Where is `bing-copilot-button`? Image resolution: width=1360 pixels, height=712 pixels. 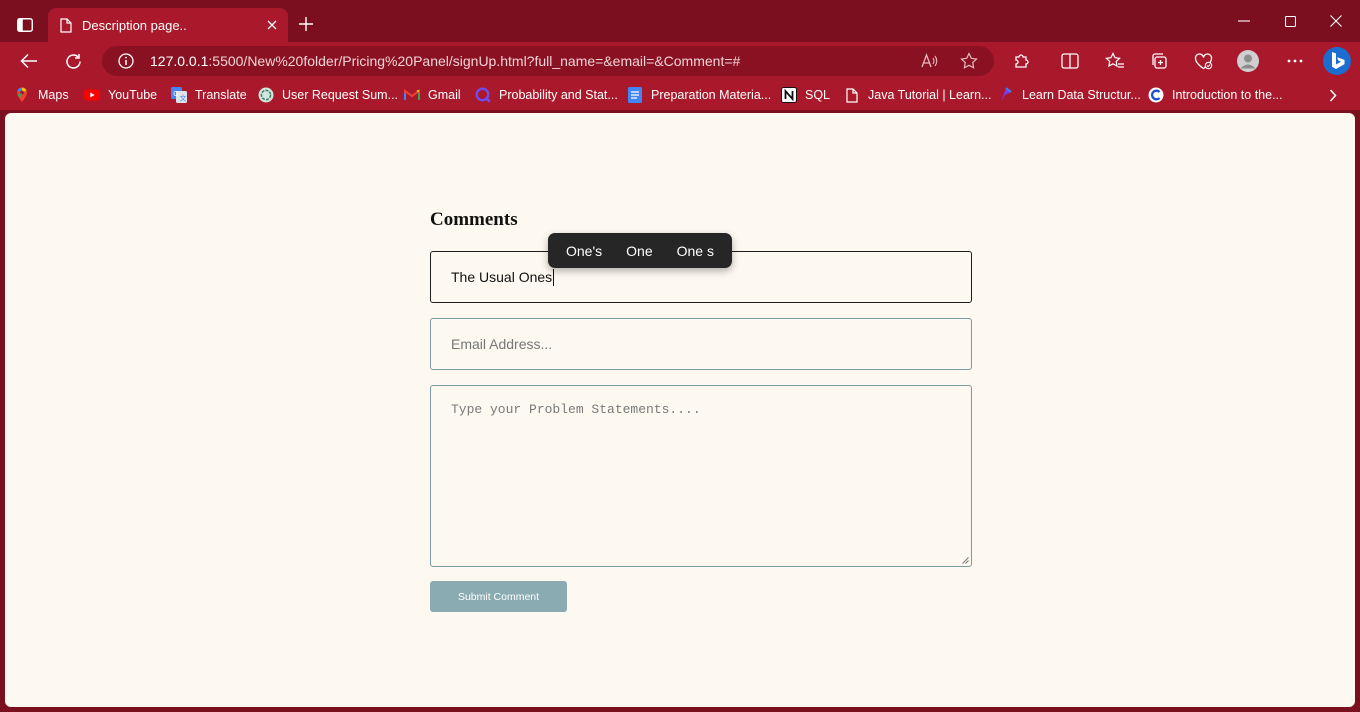 bing-copilot-button is located at coordinates (1337, 61).